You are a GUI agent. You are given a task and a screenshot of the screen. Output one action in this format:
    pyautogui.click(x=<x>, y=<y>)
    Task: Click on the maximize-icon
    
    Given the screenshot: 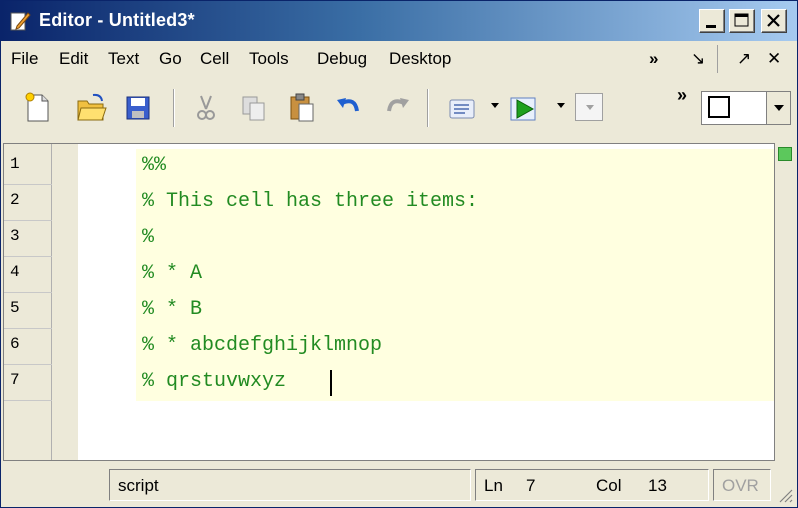 What is the action you would take?
    pyautogui.click(x=741, y=20)
    